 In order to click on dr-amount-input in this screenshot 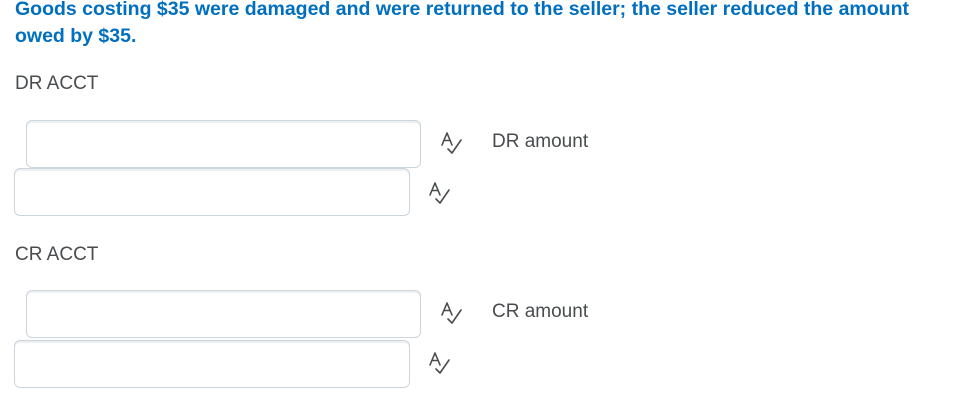, I will do `click(212, 192)`.